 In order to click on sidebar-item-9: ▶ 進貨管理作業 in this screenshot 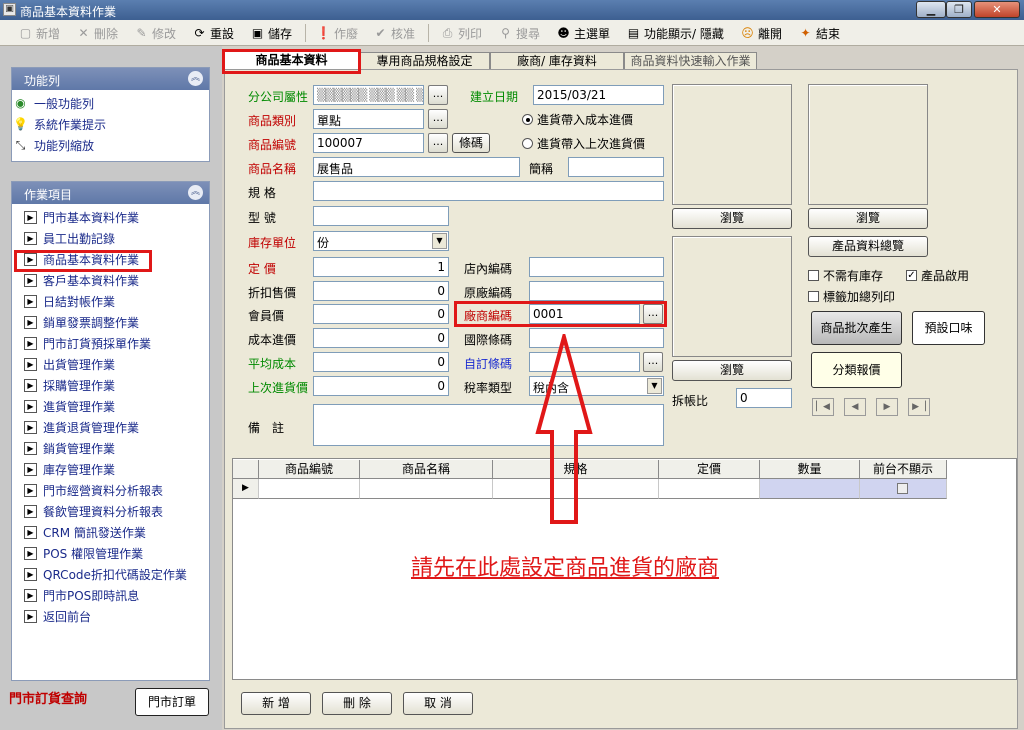, I will do `click(69, 406)`.